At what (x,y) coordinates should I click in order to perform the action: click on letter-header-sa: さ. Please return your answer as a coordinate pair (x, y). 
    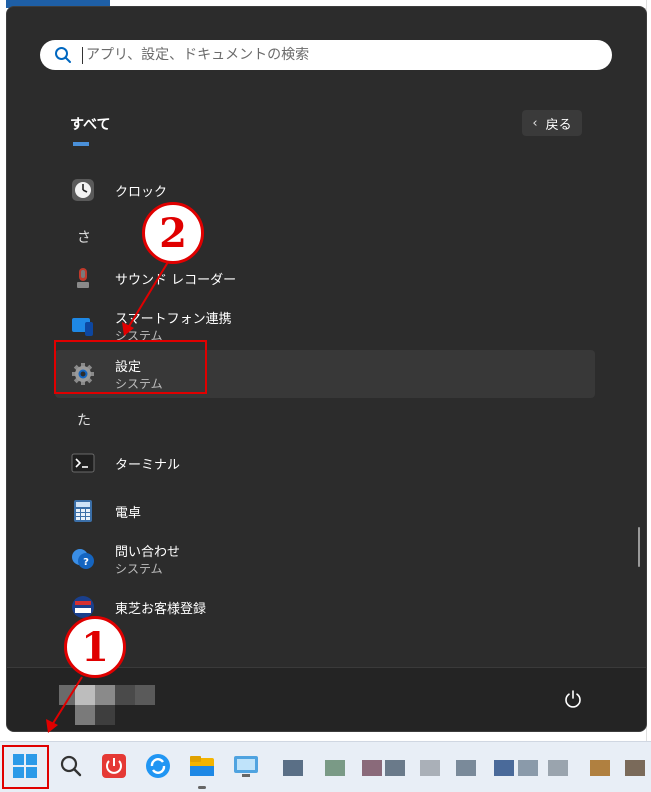
    Looking at the image, I should click on (84, 237).